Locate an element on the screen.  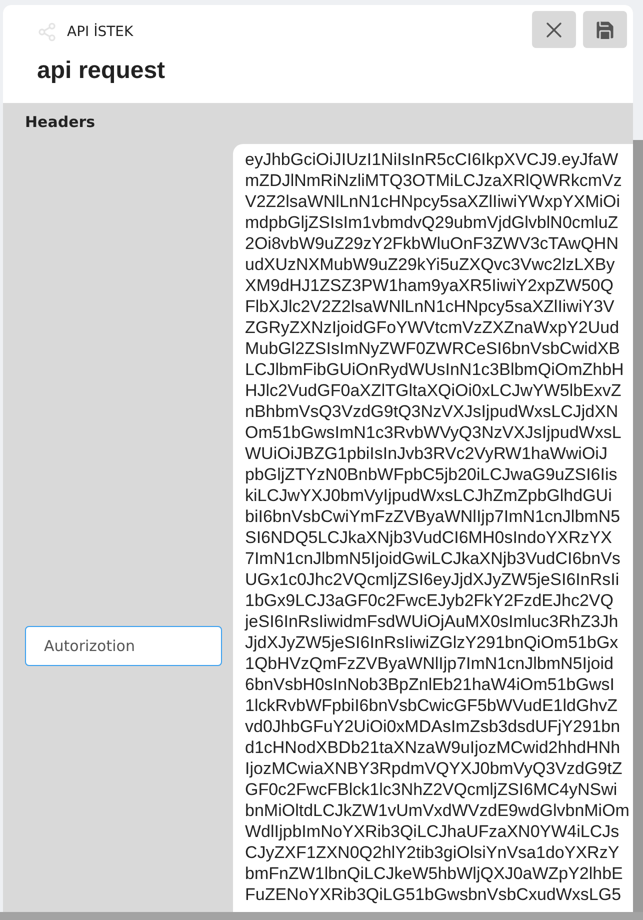
value-line: CJyZXF1ZXN0Q2hlY2tib3giOlsiYnVsa1doYXRzY is located at coordinates (432, 852).